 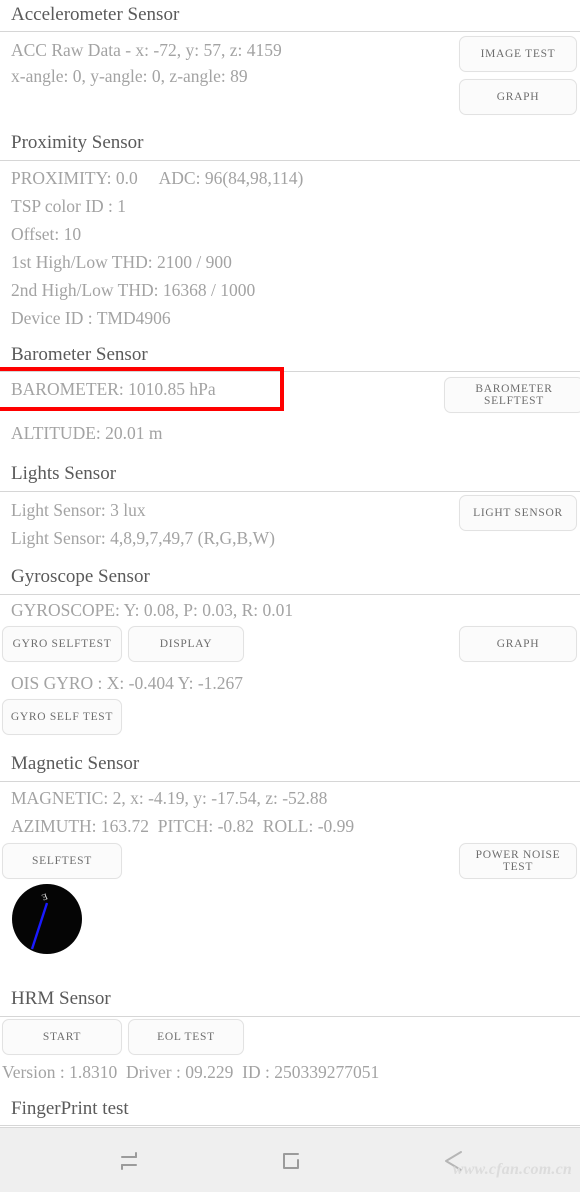 I want to click on system-navigation-bar: www.cfan.com.cn, so click(x=290, y=1159).